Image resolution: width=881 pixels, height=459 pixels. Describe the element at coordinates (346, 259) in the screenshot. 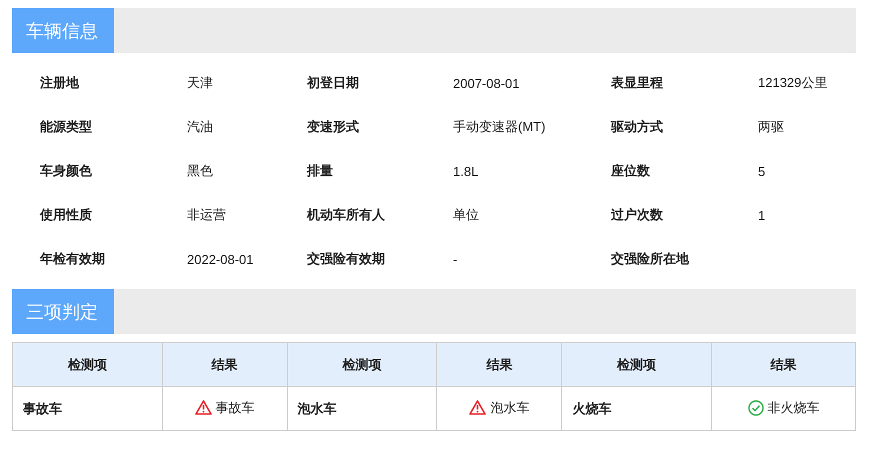

I see `field-label: 交强险有效期` at that location.